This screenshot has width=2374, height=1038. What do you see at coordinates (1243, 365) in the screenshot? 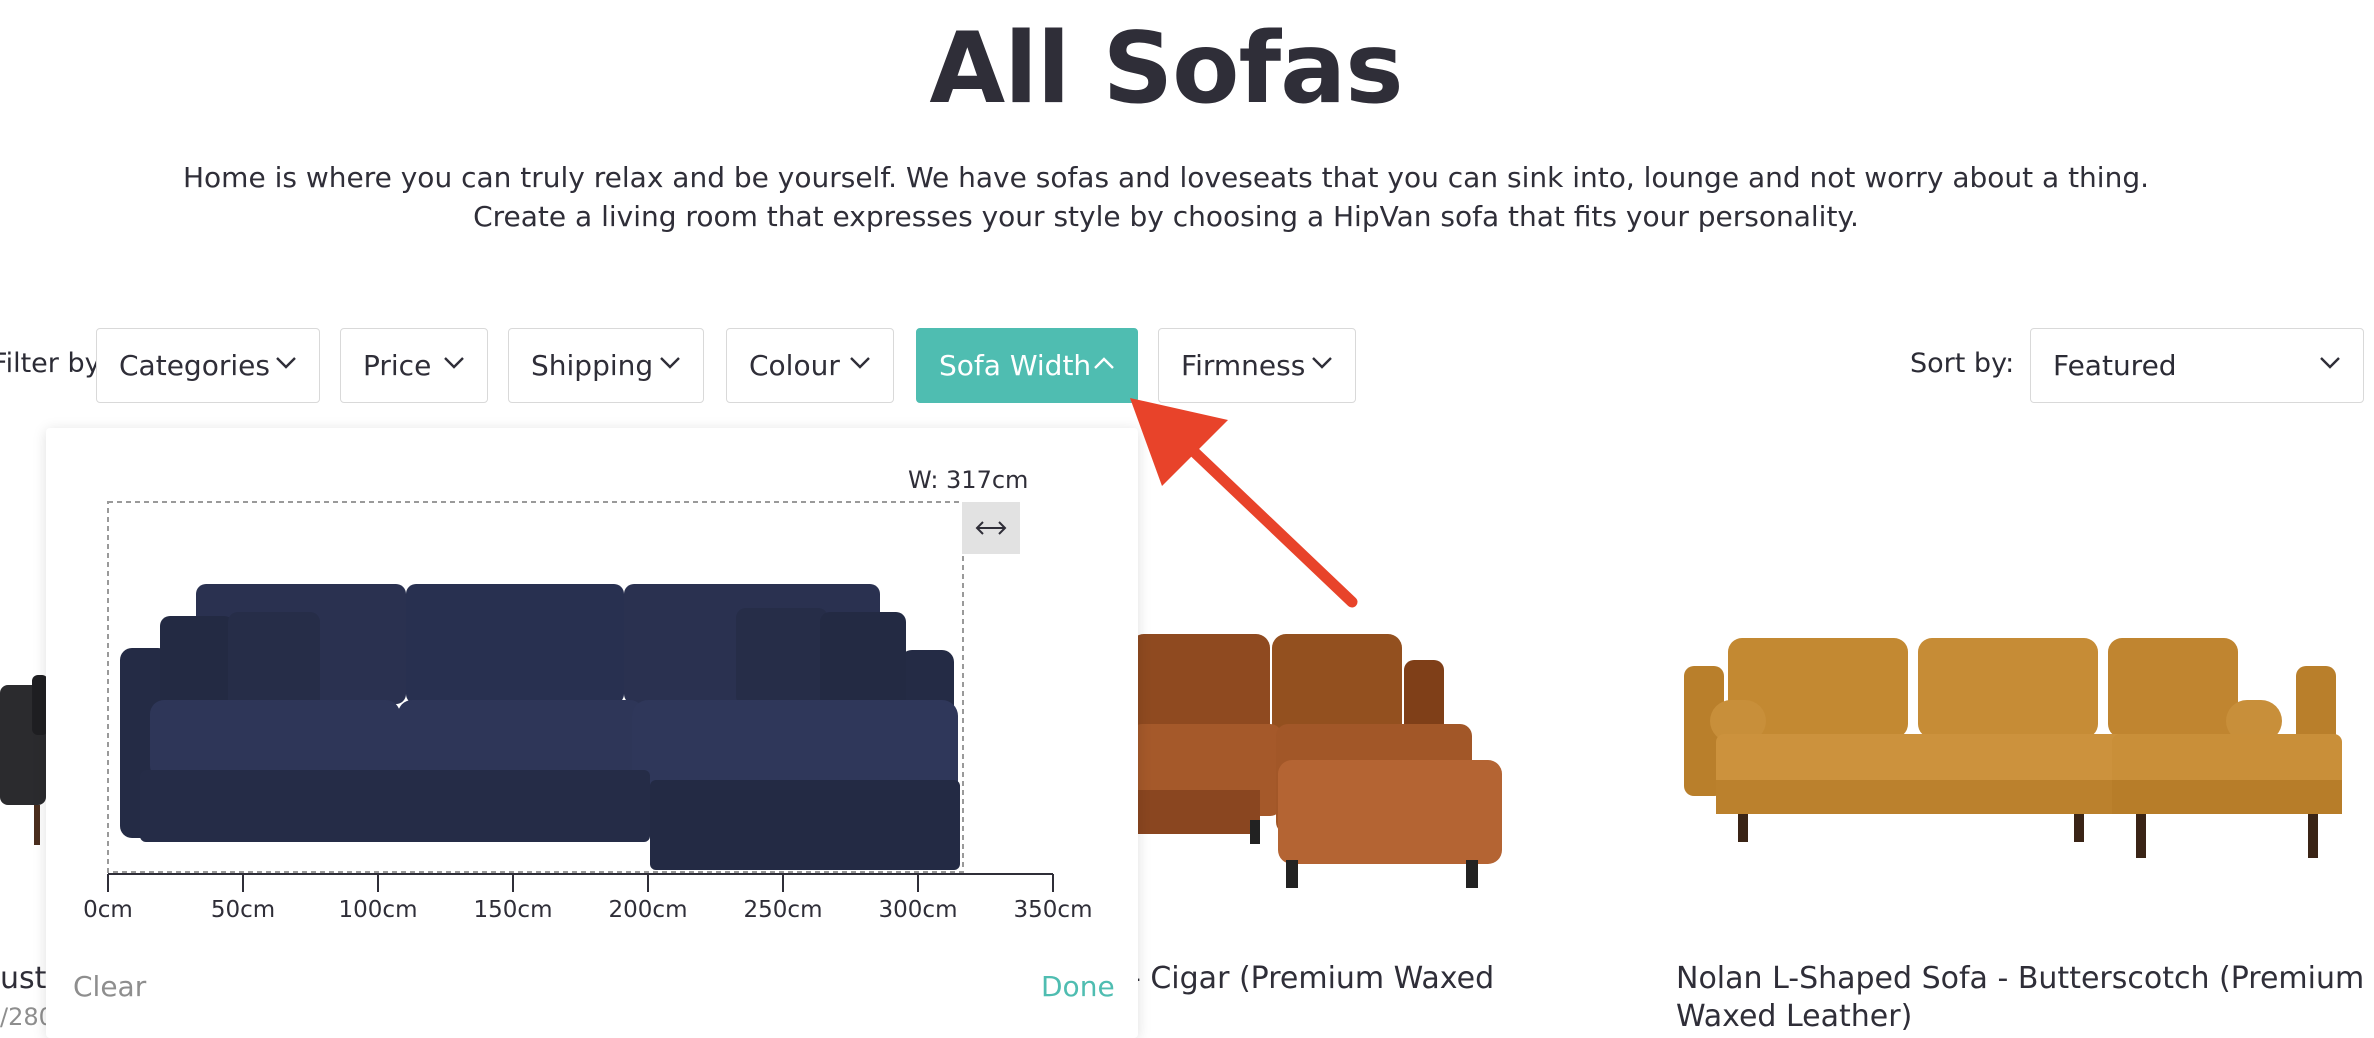
I see `filter-label-firmness: Firmness` at bounding box center [1243, 365].